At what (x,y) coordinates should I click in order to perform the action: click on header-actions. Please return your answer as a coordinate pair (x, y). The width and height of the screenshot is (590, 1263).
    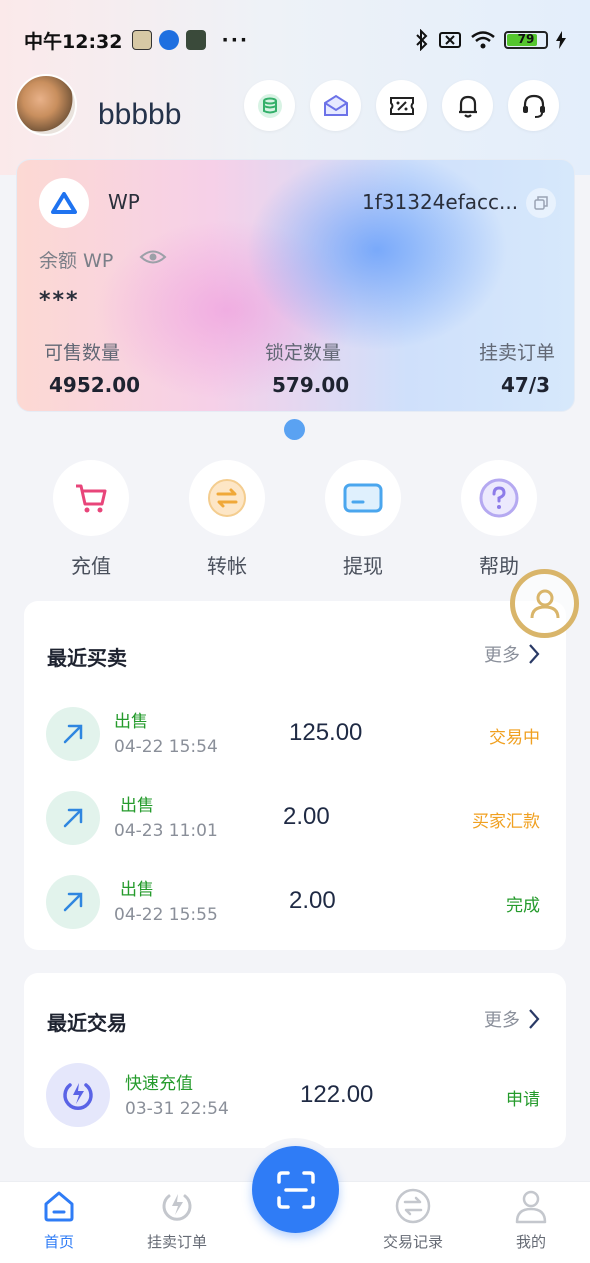
    Looking at the image, I should click on (401, 105).